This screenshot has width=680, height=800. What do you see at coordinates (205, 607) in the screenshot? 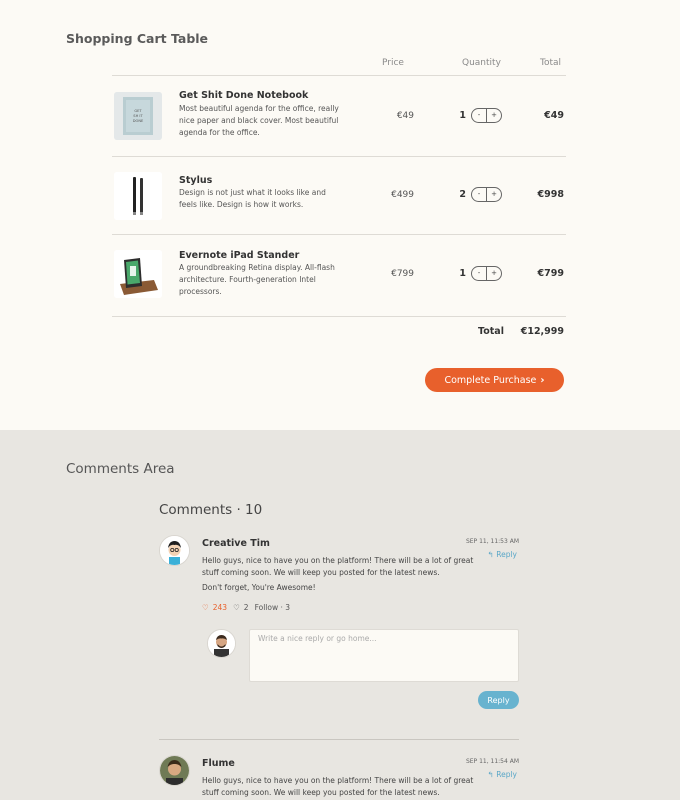
I see `heart-icon: ♡` at bounding box center [205, 607].